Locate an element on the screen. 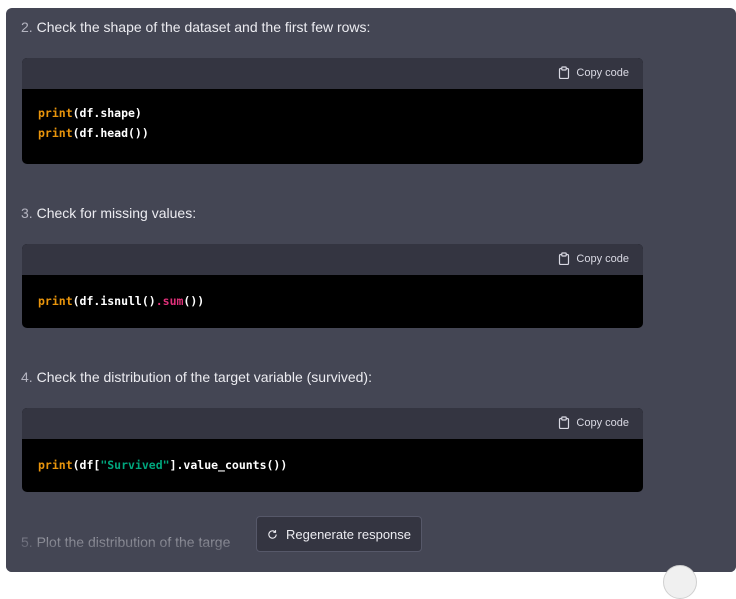 The width and height of the screenshot is (736, 599). code-line: print(df["Survived"].value_counts()) is located at coordinates (332, 465).